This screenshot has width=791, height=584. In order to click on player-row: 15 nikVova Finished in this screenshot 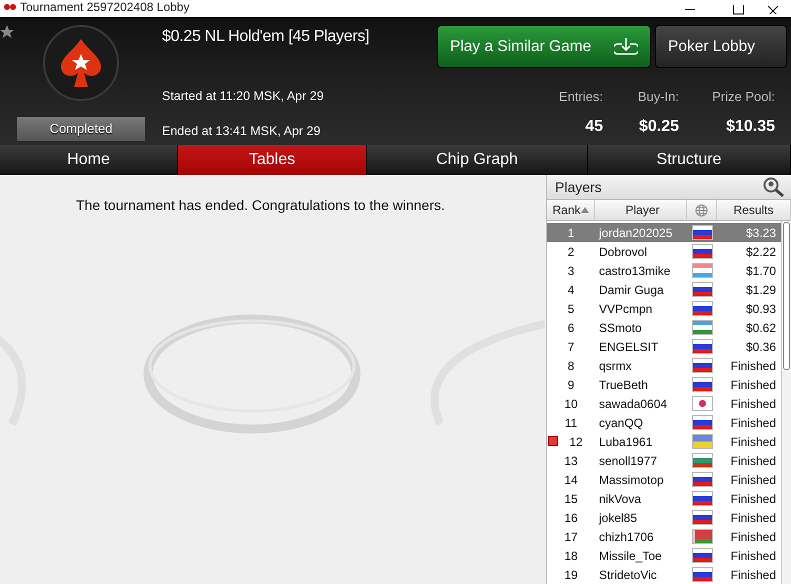, I will do `click(664, 498)`.